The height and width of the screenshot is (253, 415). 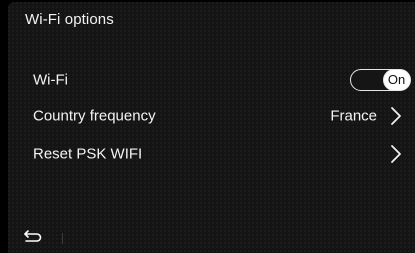 What do you see at coordinates (88, 154) in the screenshot?
I see `reset-psk-wifi-label: Reset PSK WIFI` at bounding box center [88, 154].